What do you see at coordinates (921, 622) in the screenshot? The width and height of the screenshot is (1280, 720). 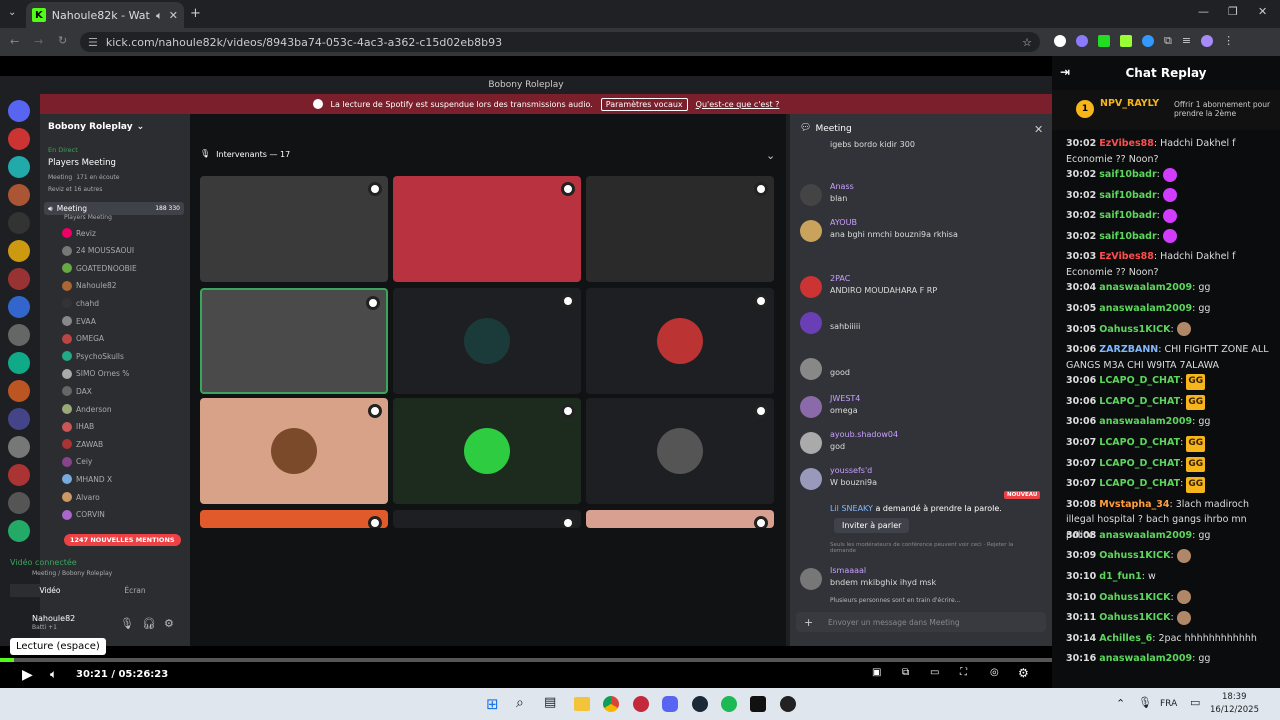 I see `message-input: Envoyer un message dans Meeting` at bounding box center [921, 622].